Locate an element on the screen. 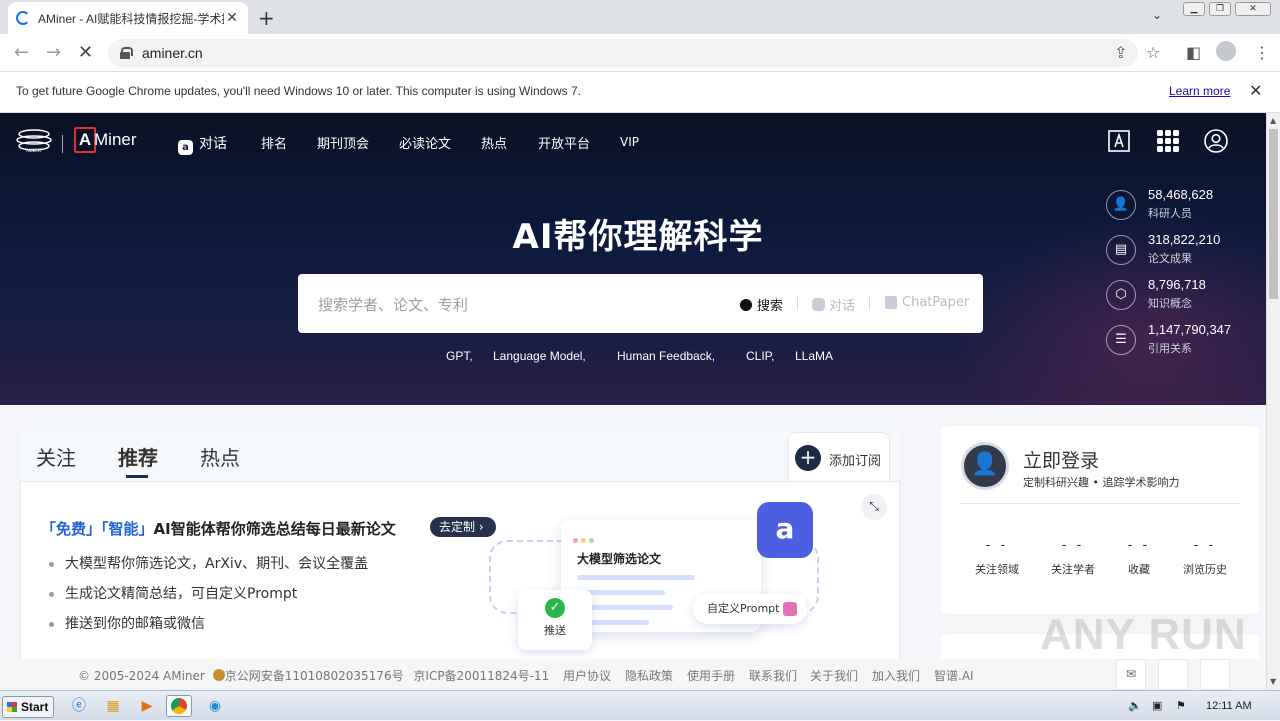 The height and width of the screenshot is (721, 1280). user-account-icon is located at coordinates (1216, 141).